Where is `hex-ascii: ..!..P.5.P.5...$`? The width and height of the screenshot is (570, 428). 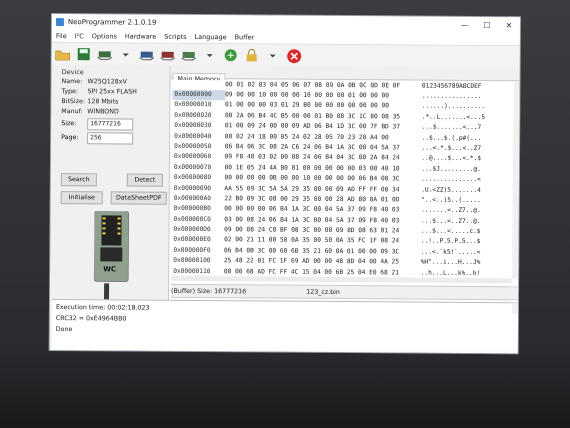
hex-ascii: ..!..P.5.P.5...$ is located at coordinates (450, 242).